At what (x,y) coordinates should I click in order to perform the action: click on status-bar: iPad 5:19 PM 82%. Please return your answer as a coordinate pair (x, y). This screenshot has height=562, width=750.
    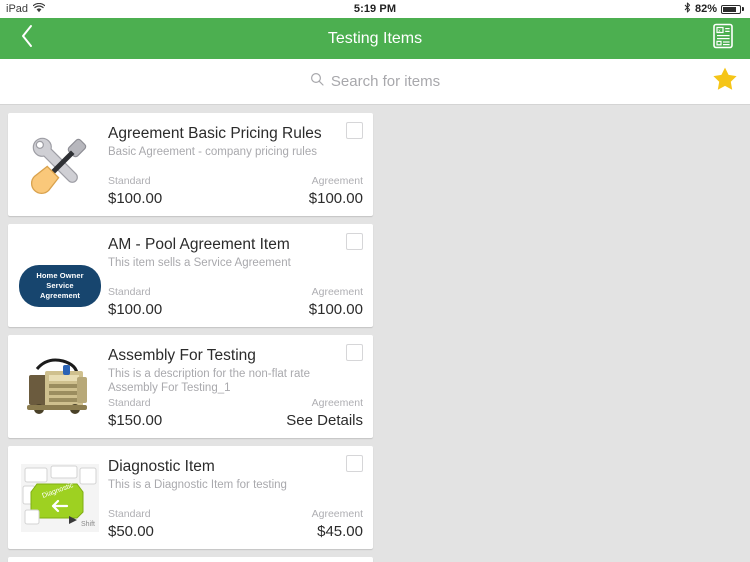
    Looking at the image, I should click on (375, 9).